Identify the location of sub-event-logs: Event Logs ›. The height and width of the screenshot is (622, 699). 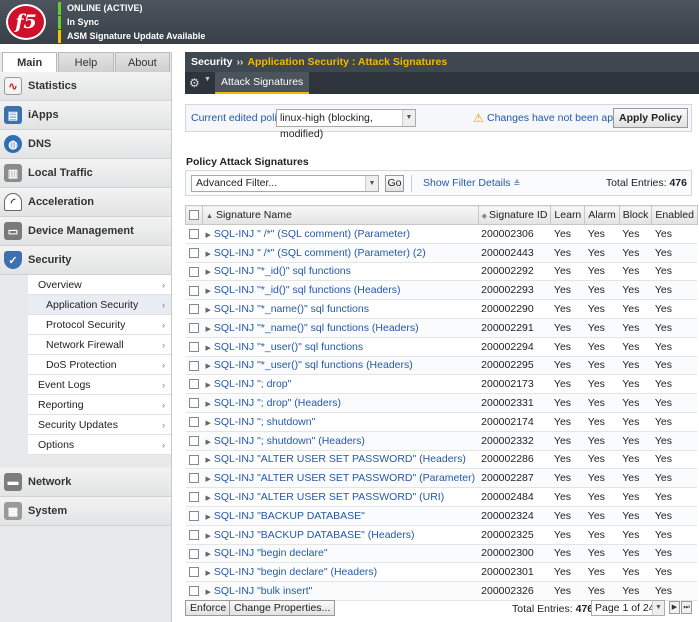
(99, 385).